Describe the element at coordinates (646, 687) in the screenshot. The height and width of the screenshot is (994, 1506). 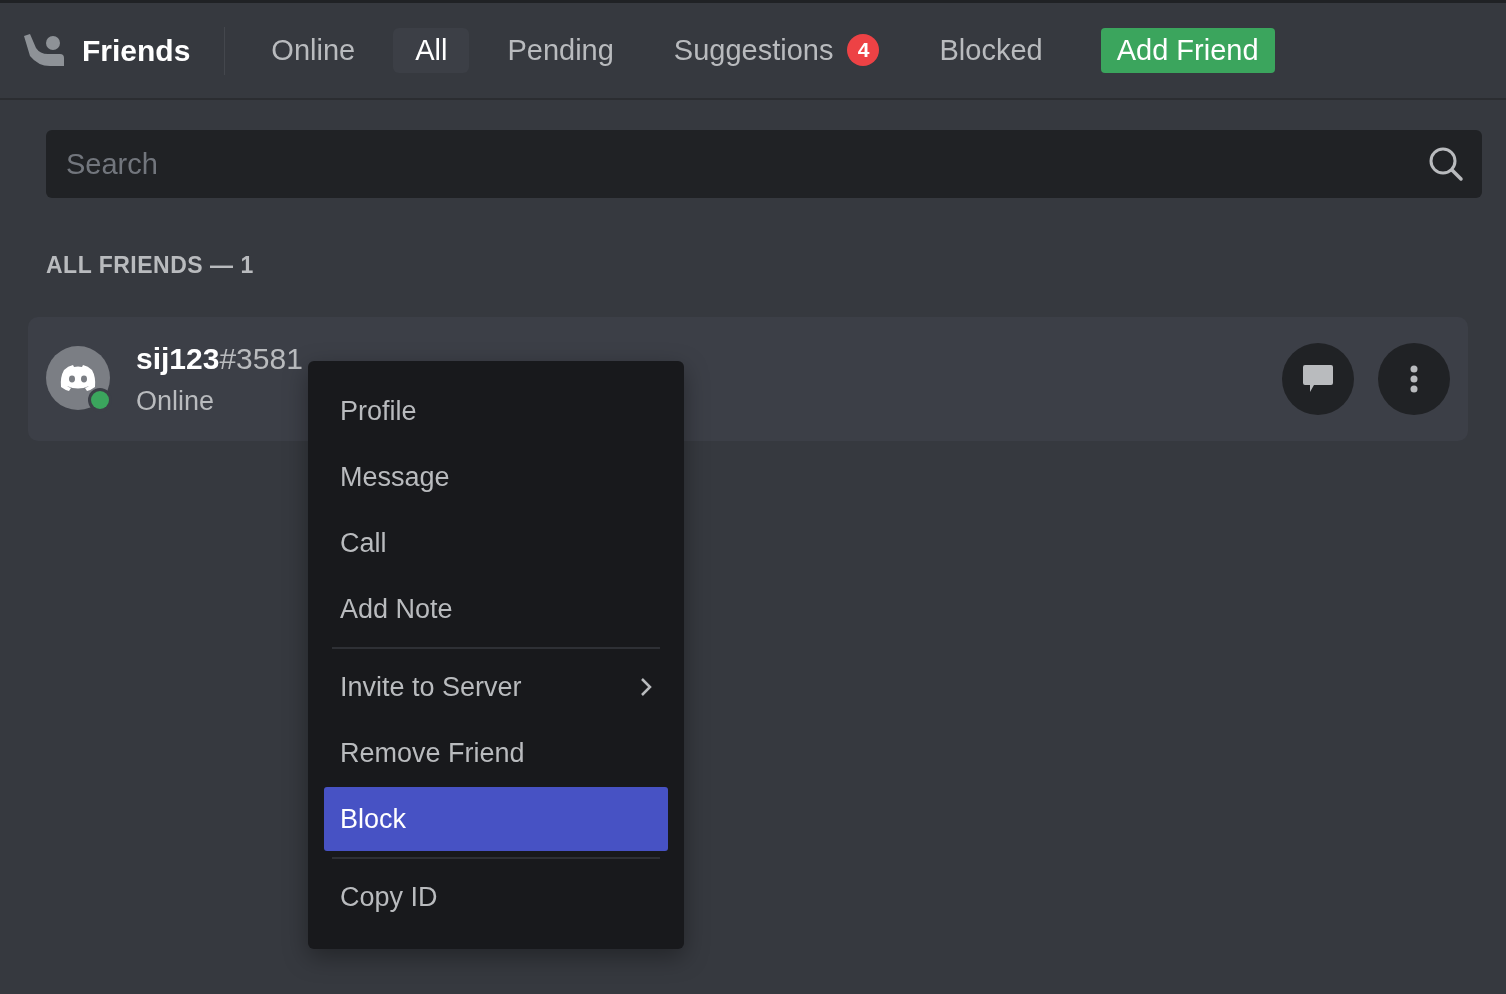
I see `chevron-right-icon` at that location.